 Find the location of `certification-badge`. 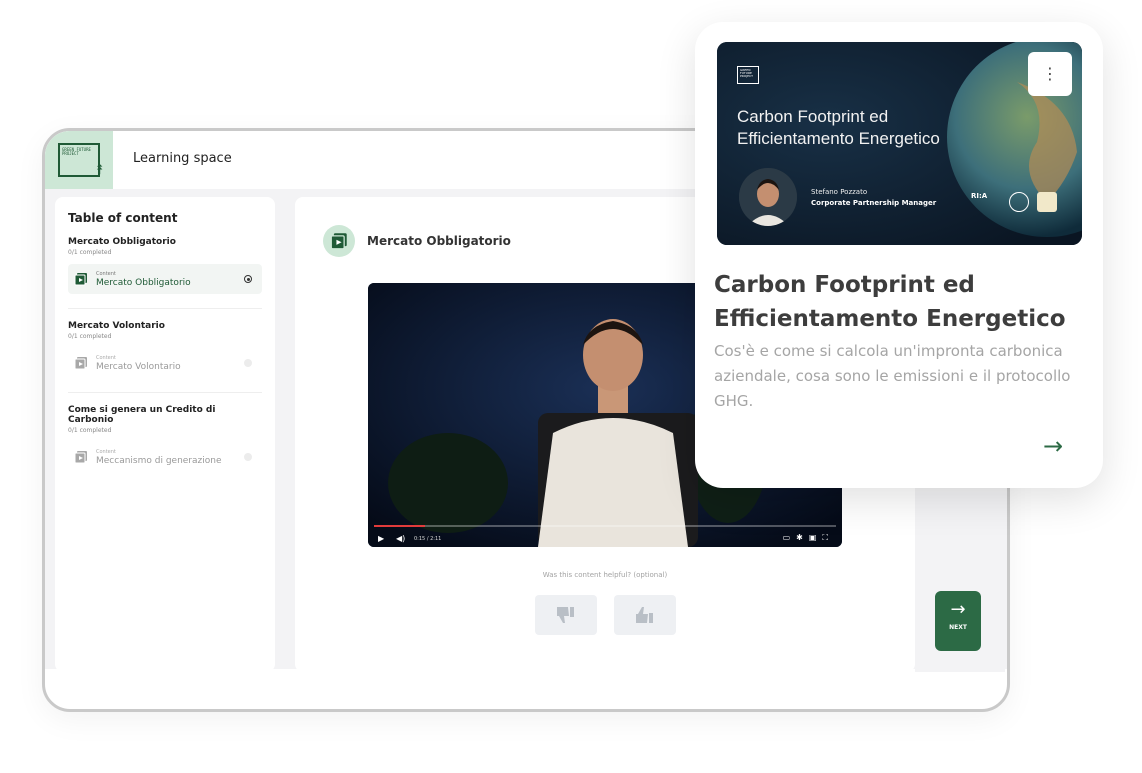

certification-badge is located at coordinates (1047, 202).